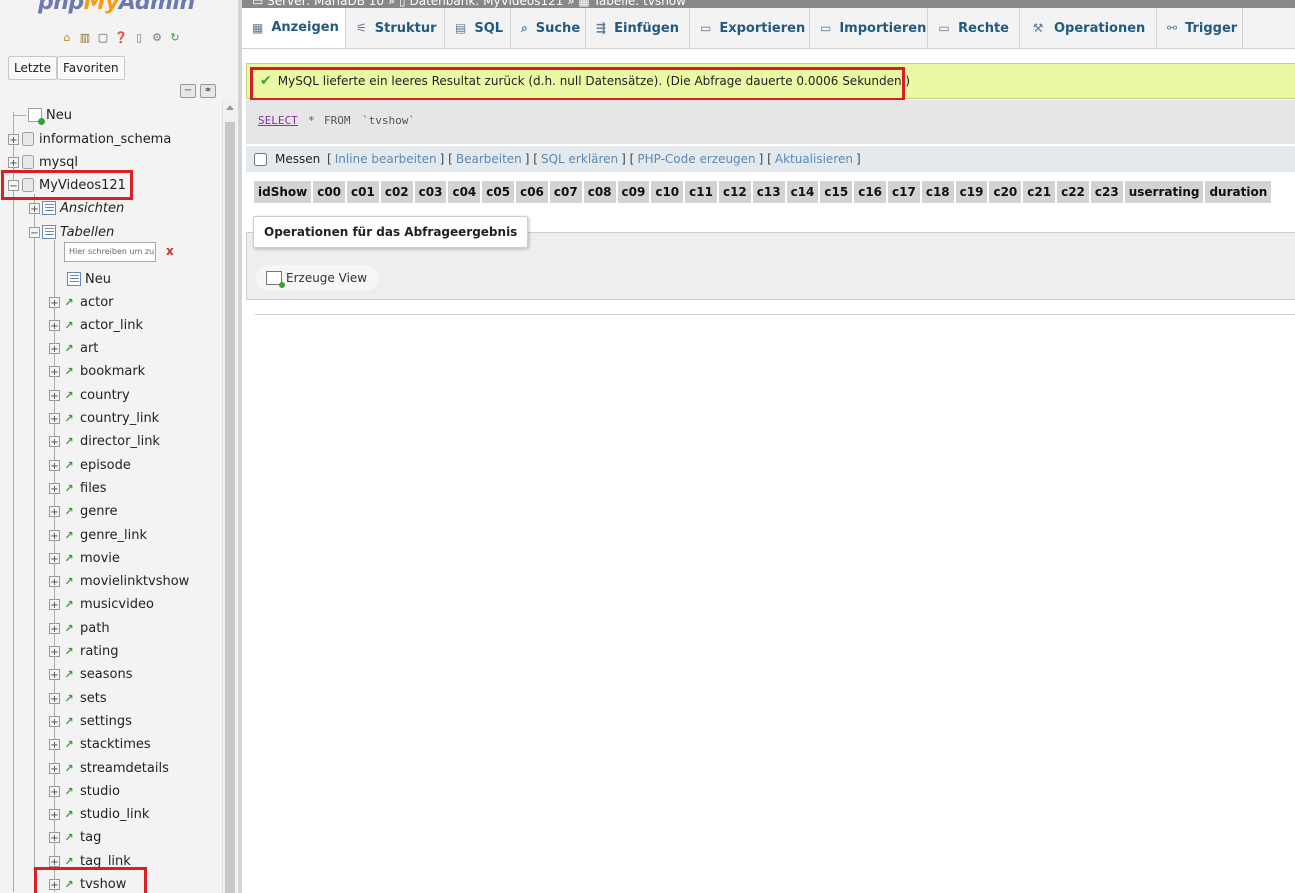  What do you see at coordinates (548, 28) in the screenshot?
I see `tab-suche: ⌕ Suche` at bounding box center [548, 28].